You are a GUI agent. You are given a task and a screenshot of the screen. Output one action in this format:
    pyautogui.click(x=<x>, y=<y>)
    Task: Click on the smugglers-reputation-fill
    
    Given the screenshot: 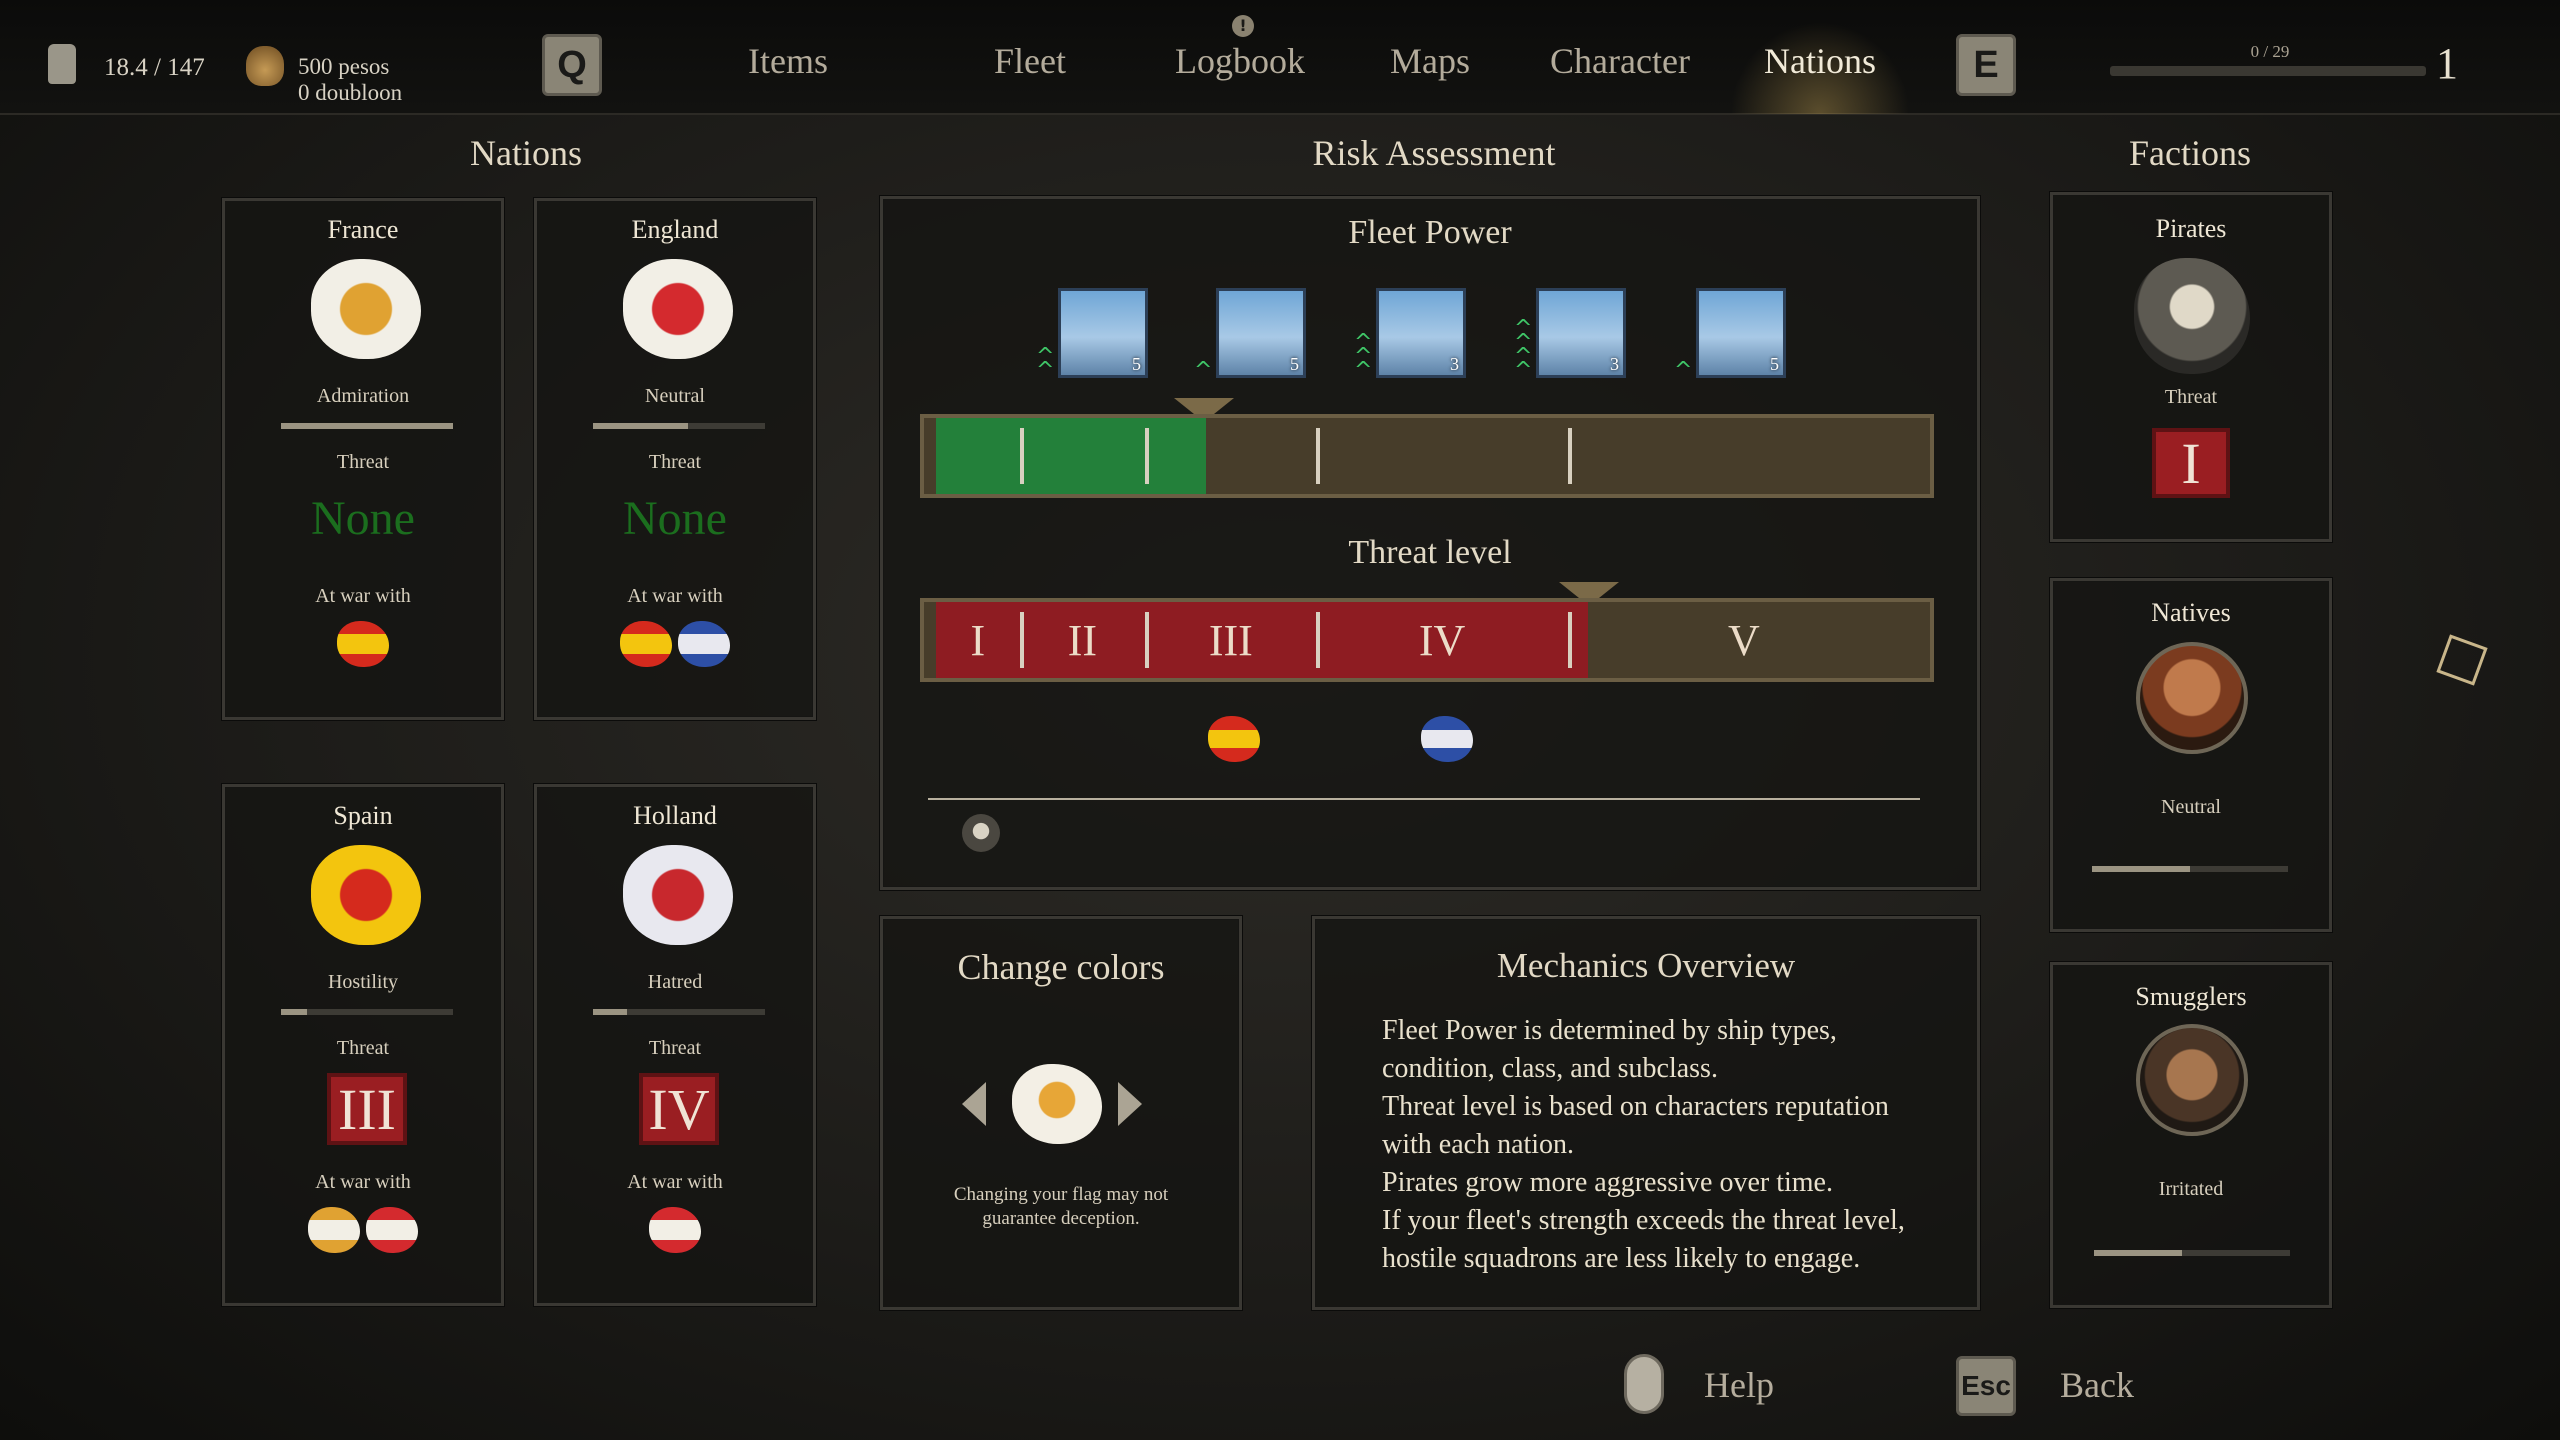 What is the action you would take?
    pyautogui.click(x=2138, y=1253)
    